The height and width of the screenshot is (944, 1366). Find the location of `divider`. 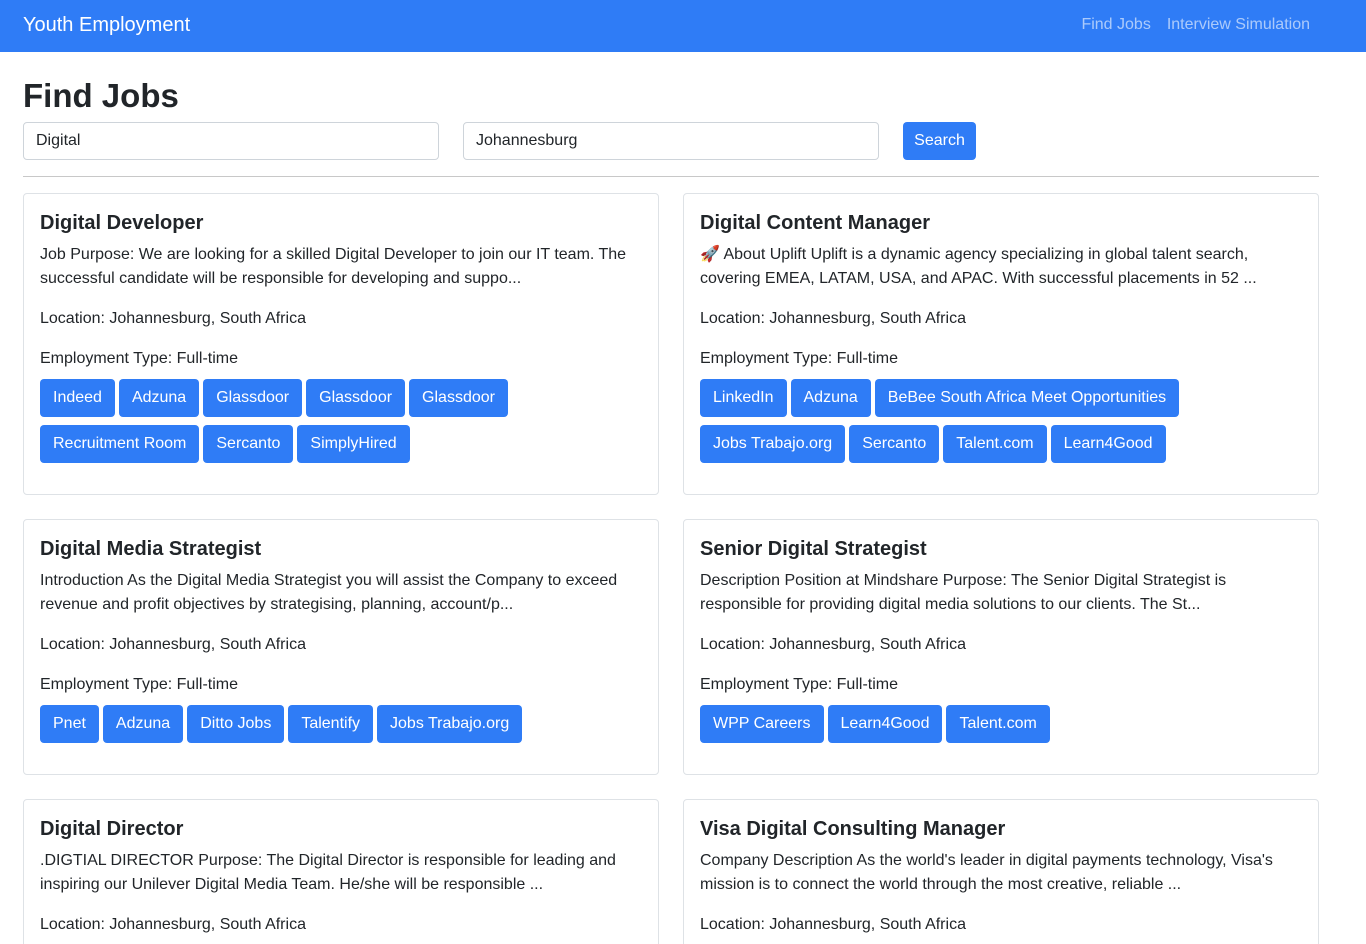

divider is located at coordinates (671, 176).